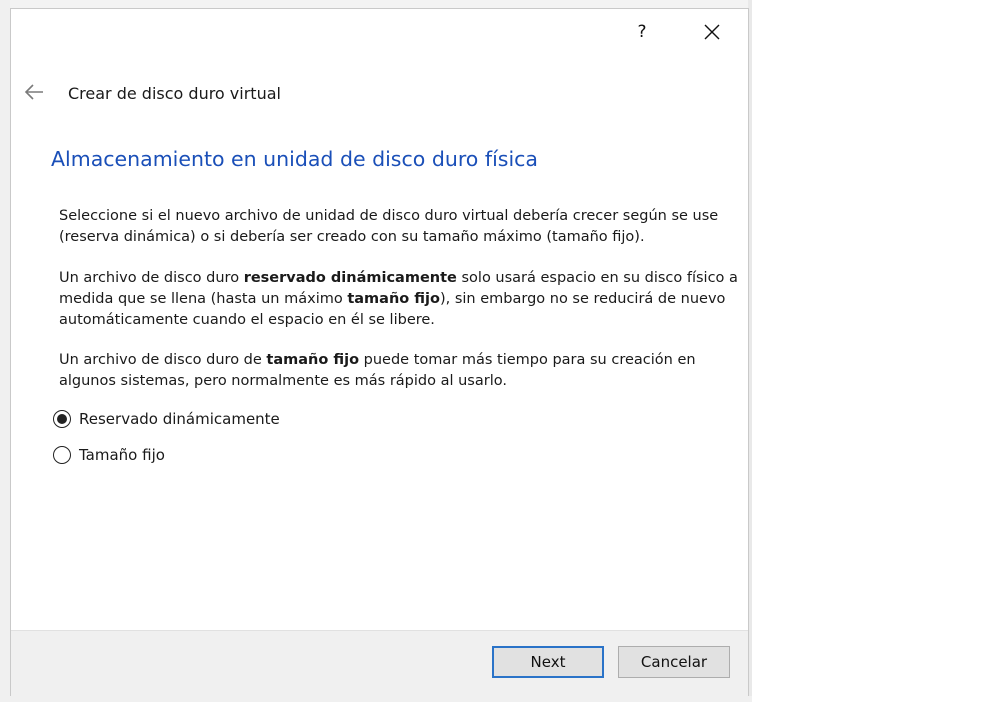 The width and height of the screenshot is (1008, 702). I want to click on background-window-strip, so click(376, 4).